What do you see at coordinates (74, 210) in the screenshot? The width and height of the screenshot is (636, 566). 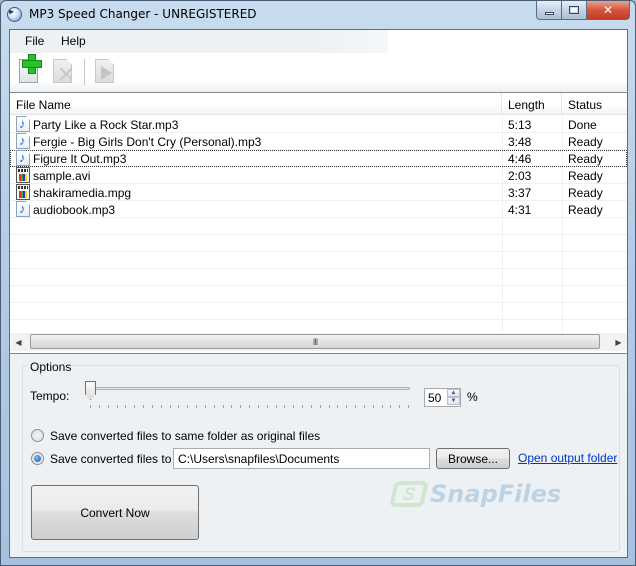 I see `file-name-cell: audiobook.mp3` at bounding box center [74, 210].